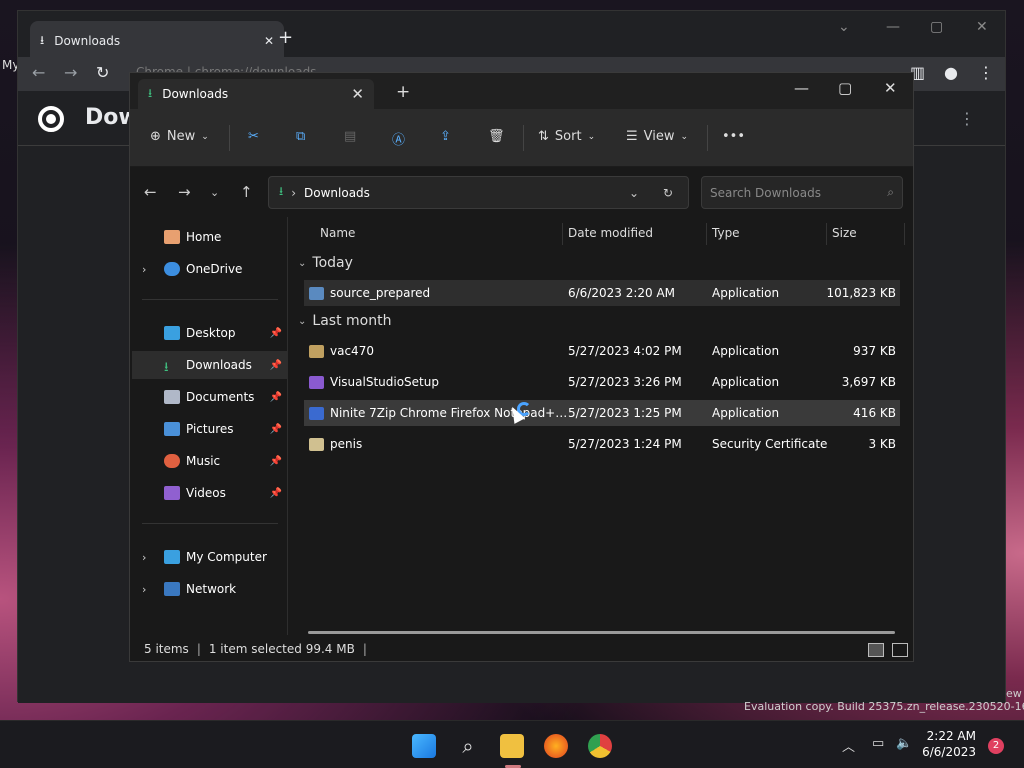 The image size is (1024, 768). What do you see at coordinates (967, 118) in the screenshot?
I see `more-icon: ⋮` at bounding box center [967, 118].